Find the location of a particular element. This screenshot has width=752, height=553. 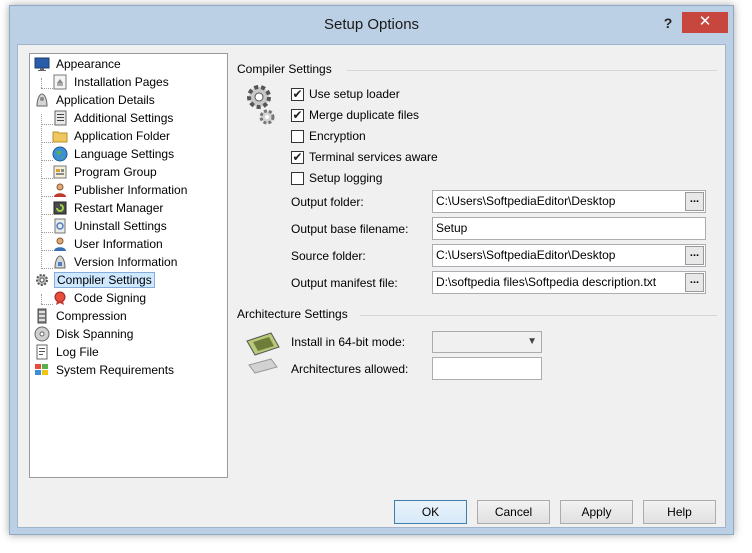

compiler-section-title: Compiler Settings is located at coordinates (284, 69).